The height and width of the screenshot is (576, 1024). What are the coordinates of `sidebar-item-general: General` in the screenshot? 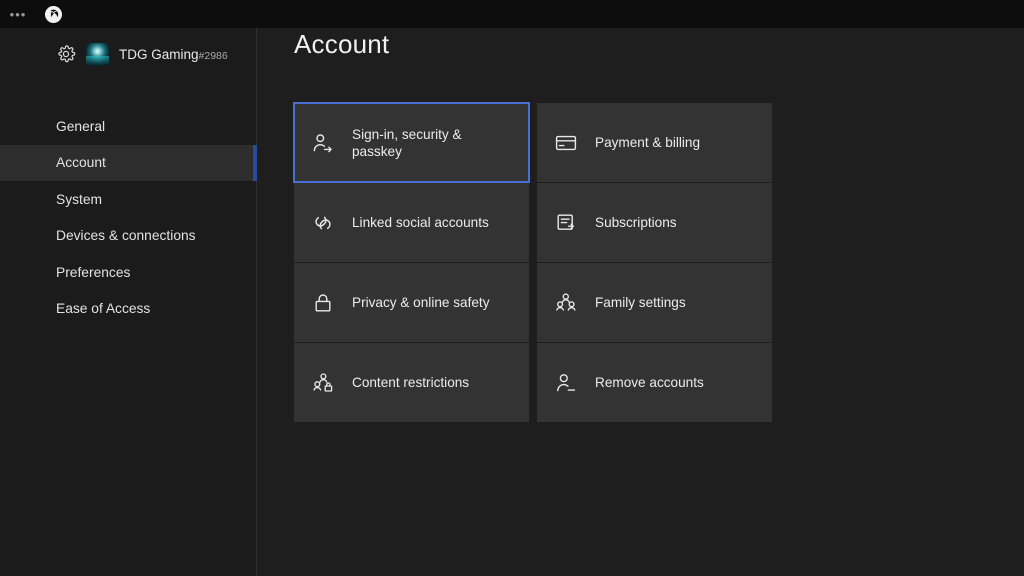 It's located at (128, 126).